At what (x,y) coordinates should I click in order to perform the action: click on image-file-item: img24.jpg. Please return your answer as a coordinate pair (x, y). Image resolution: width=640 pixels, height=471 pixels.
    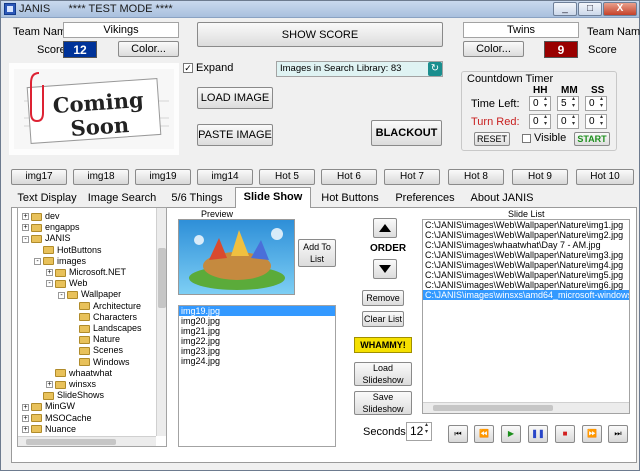
    Looking at the image, I should click on (257, 361).